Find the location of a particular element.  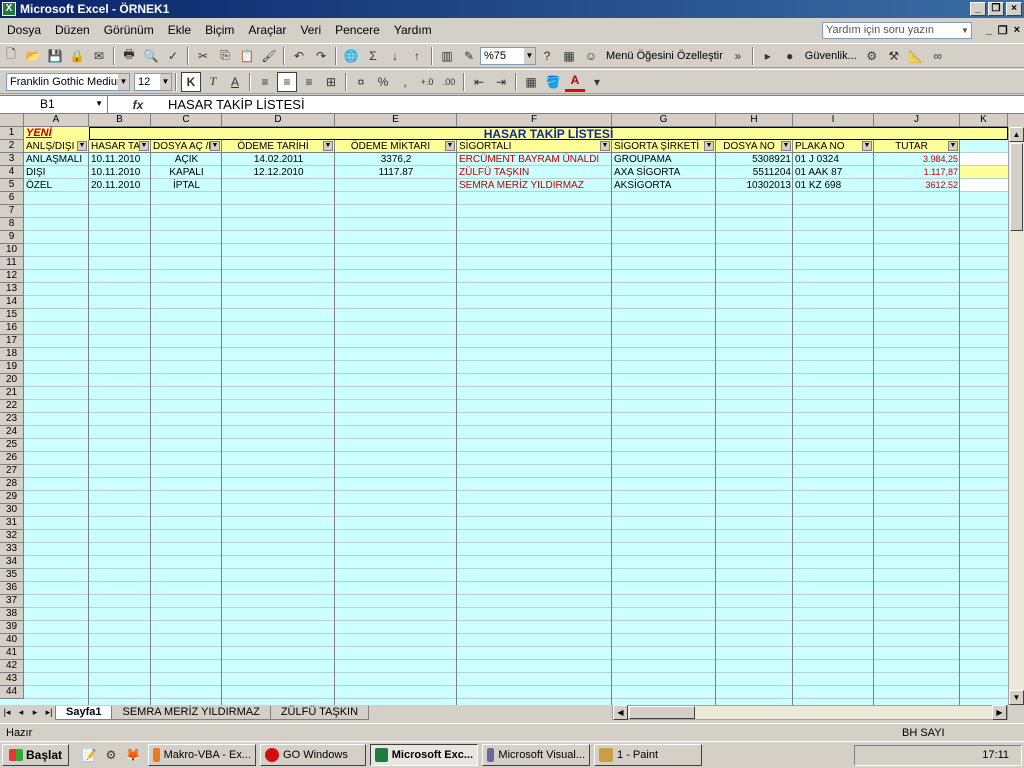

cell: 01 AAK 87 is located at coordinates (833, 172).